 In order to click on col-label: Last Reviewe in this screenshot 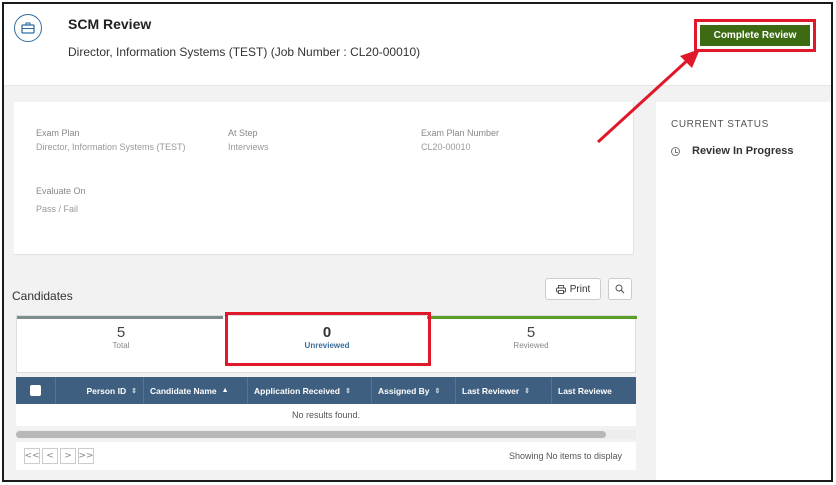, I will do `click(585, 390)`.